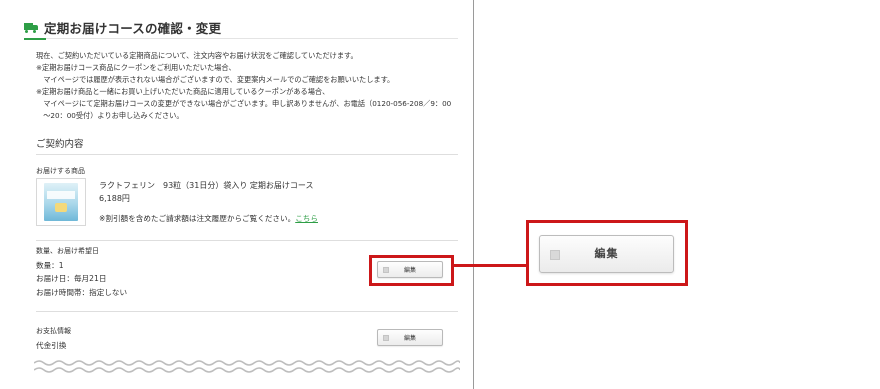 The height and width of the screenshot is (389, 880). What do you see at coordinates (82, 292) in the screenshot?
I see `delivery-time: お届け時間帯：指定しない` at bounding box center [82, 292].